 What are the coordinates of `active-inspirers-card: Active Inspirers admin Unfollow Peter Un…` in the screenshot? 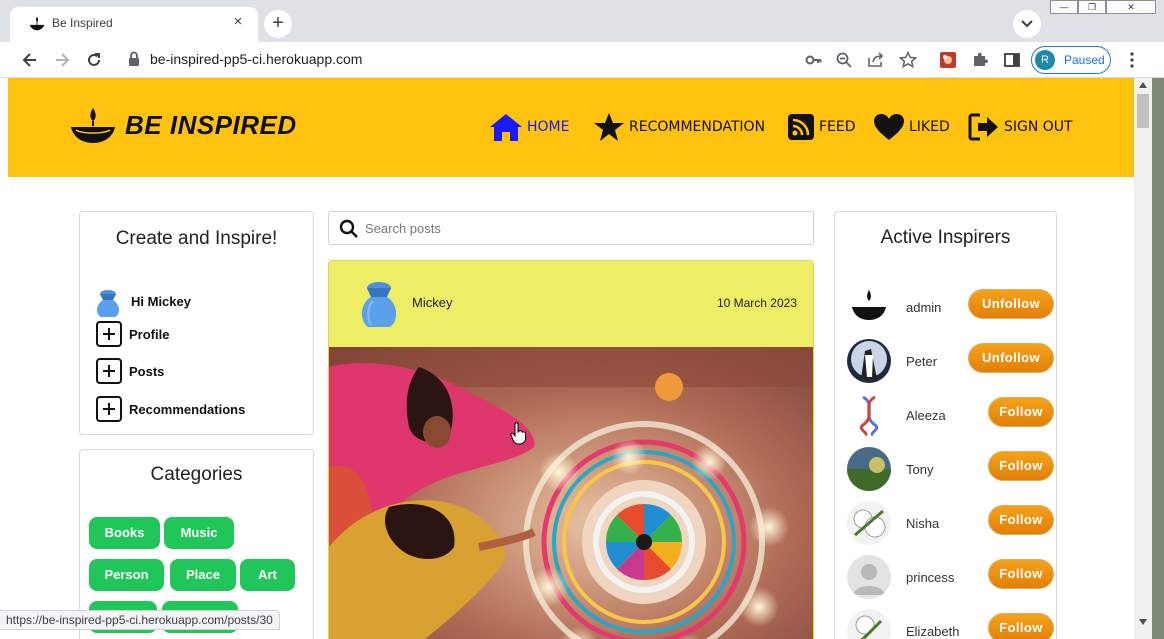 It's located at (945, 425).